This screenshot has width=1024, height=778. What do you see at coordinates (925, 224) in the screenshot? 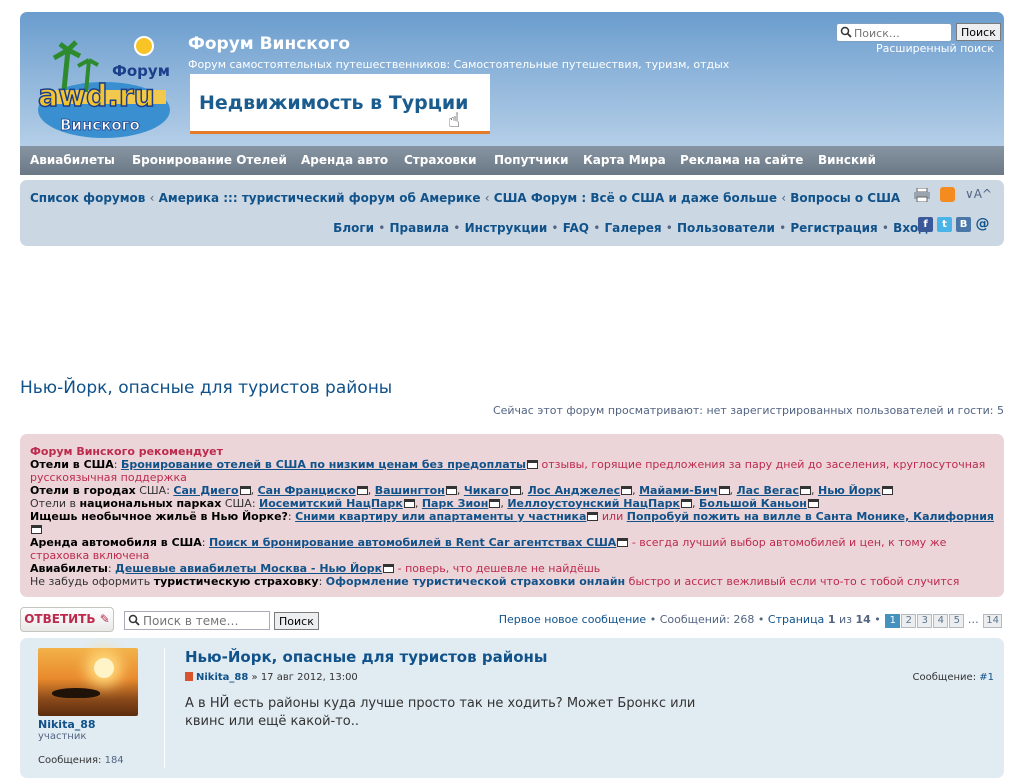
I see `facebook-icon: f` at bounding box center [925, 224].